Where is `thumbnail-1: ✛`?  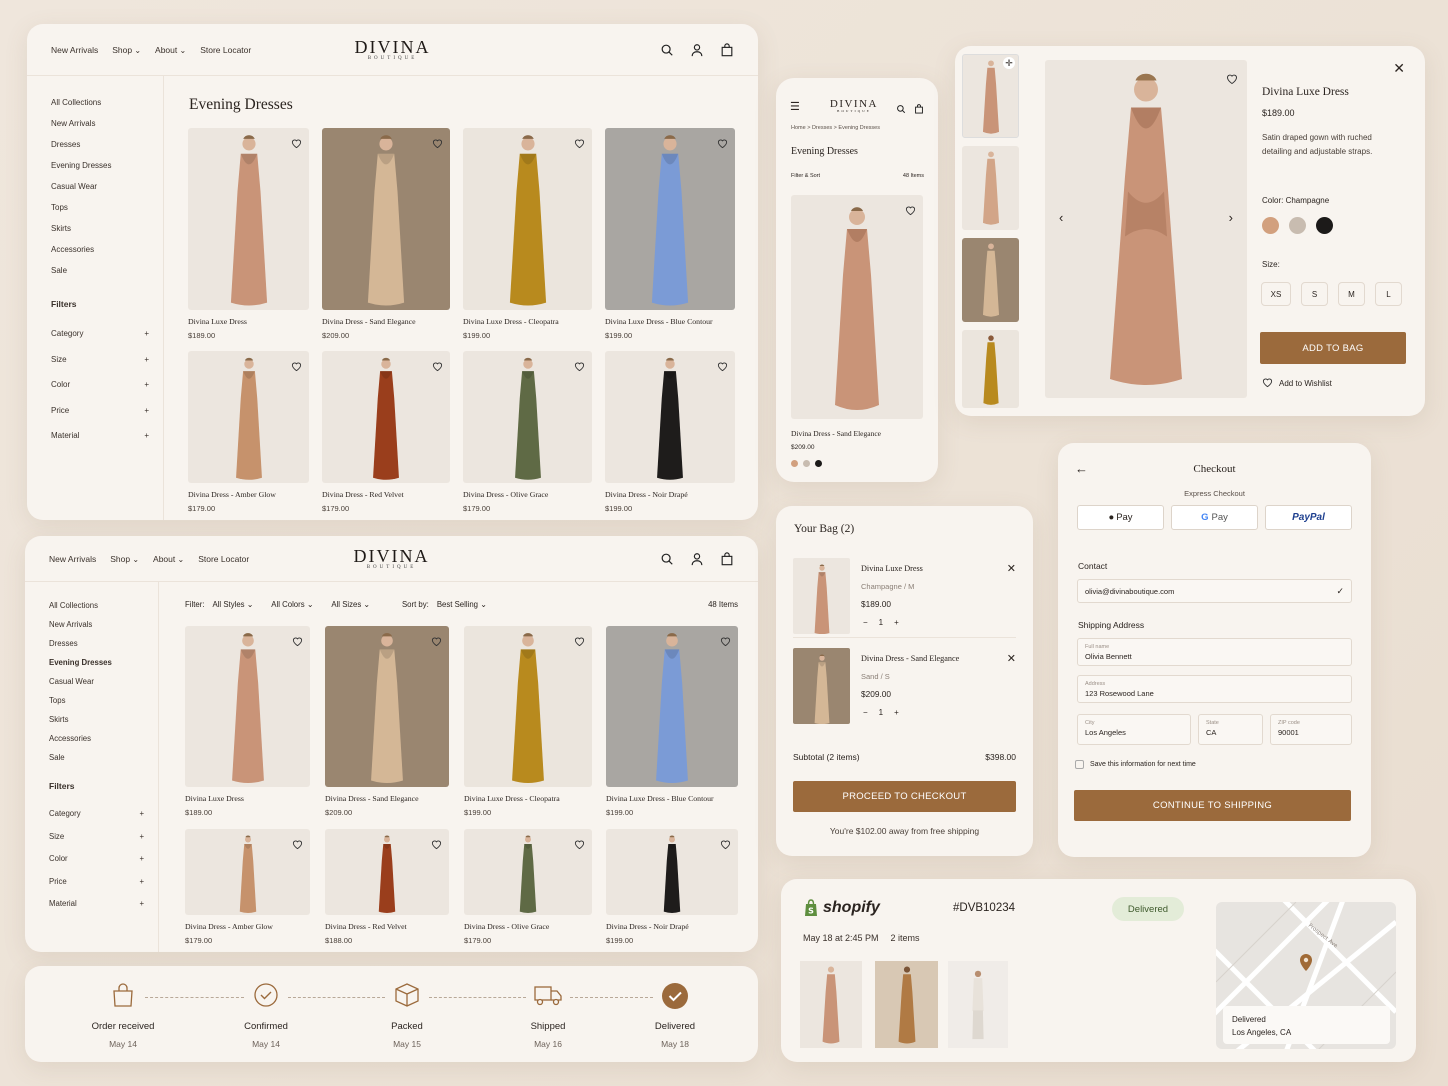
thumbnail-1: ✛ is located at coordinates (990, 96).